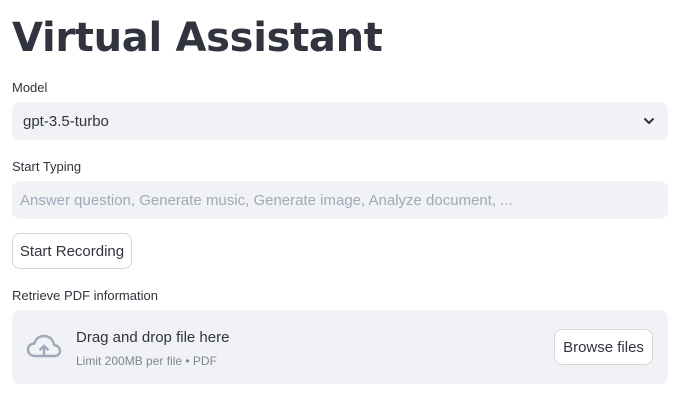 The height and width of the screenshot is (409, 683). I want to click on start-recording-button: Start Recording, so click(72, 251).